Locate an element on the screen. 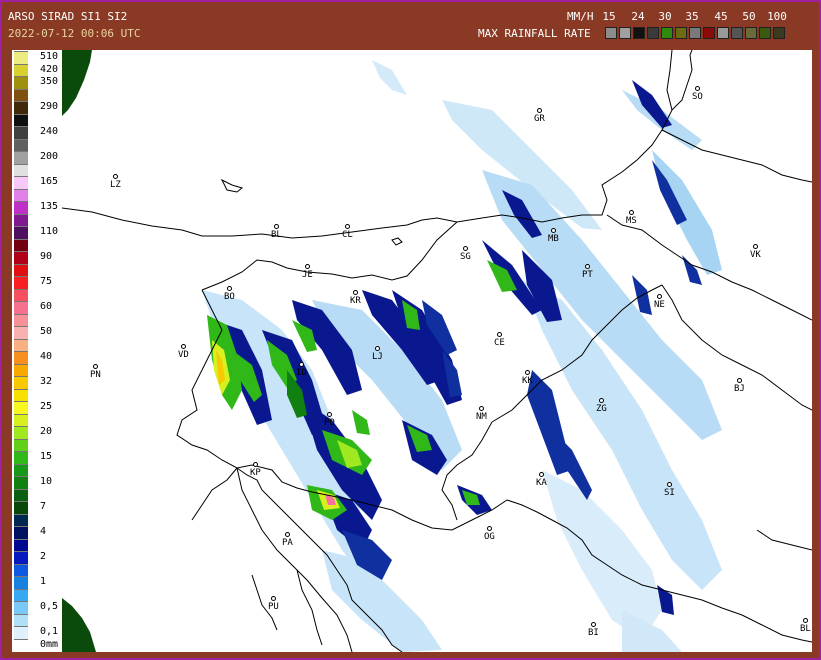 Image resolution: width=821 pixels, height=660 pixels. city-label: PA is located at coordinates (287, 543).